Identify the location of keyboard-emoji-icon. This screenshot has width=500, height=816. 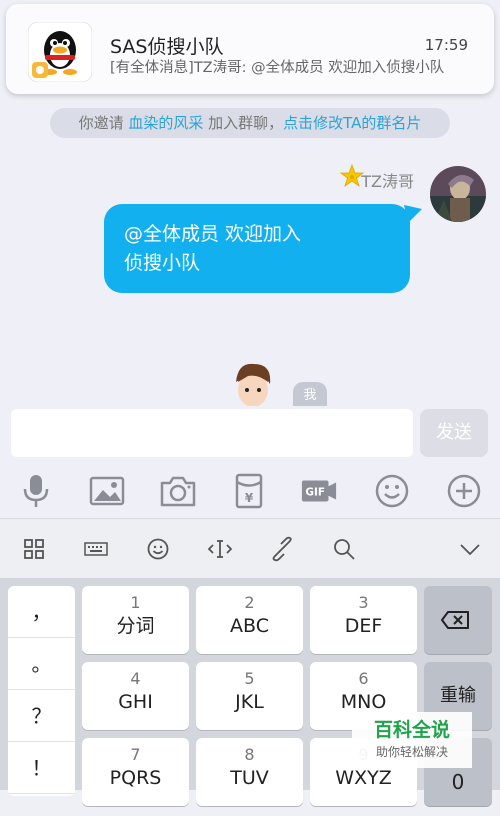
(158, 549).